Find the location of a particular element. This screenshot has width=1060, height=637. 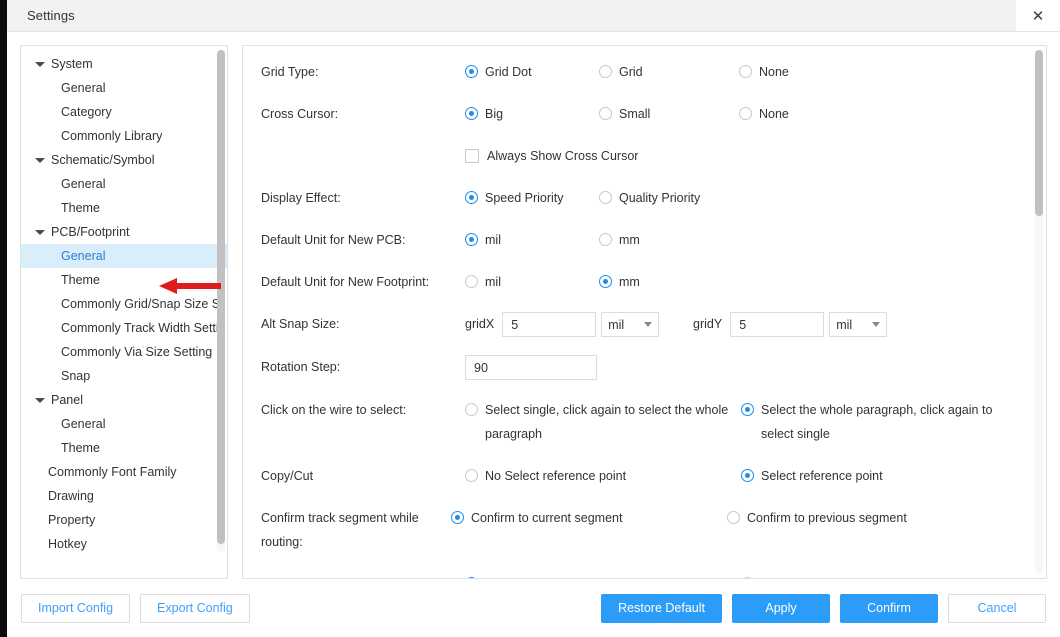

label-cross-cursor: Cross Cursor: is located at coordinates (300, 114).